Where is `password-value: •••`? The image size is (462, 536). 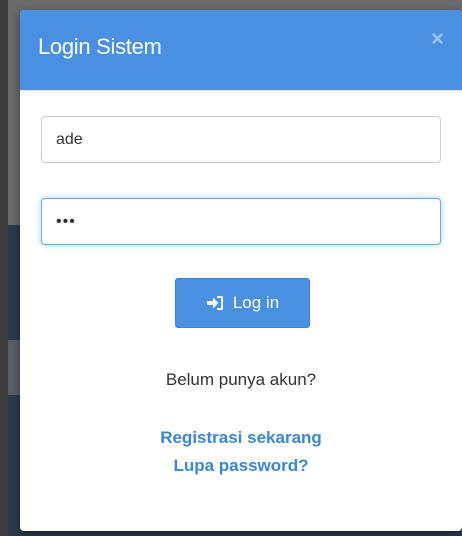
password-value: ••• is located at coordinates (66, 221).